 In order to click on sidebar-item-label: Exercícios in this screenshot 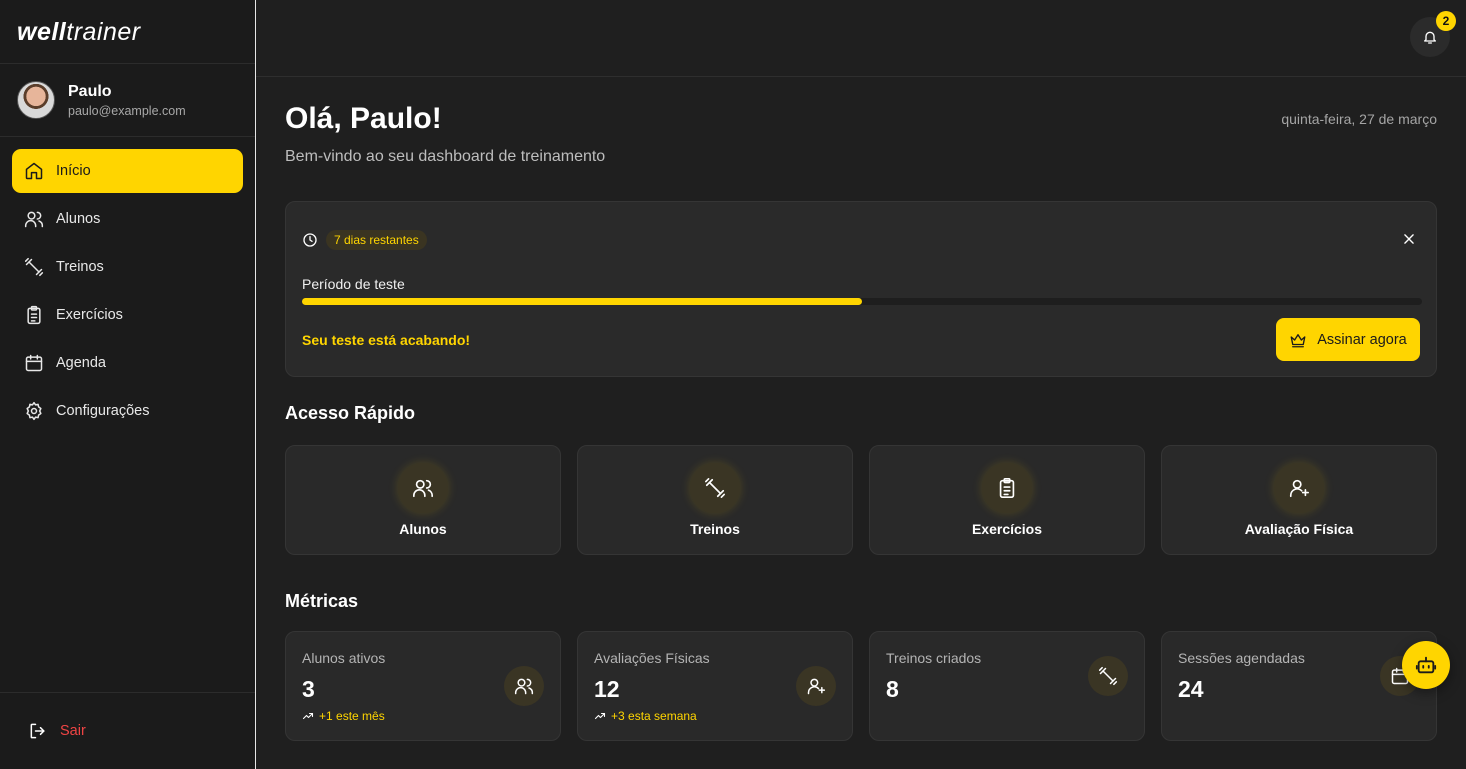, I will do `click(89, 315)`.